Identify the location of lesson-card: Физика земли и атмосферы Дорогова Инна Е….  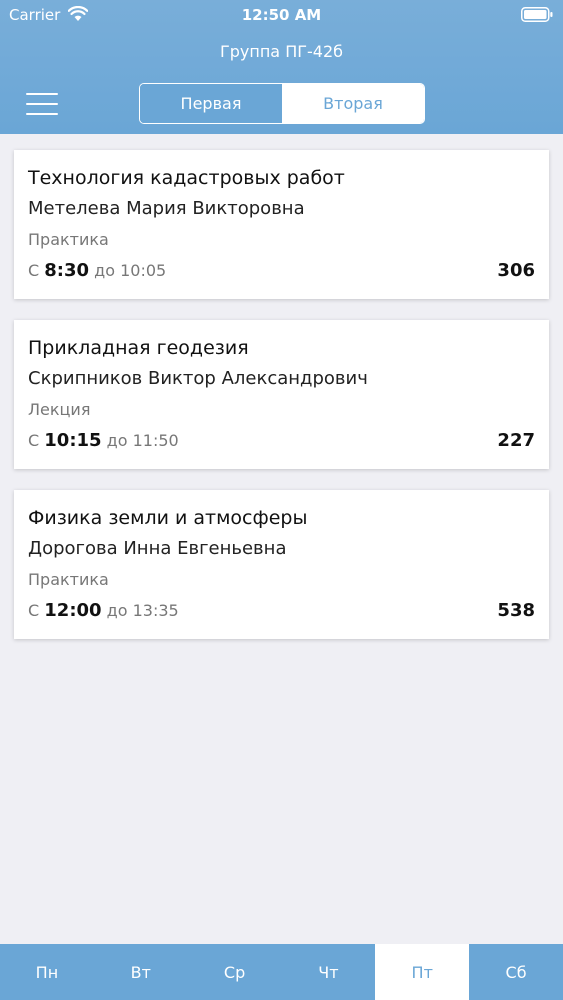
(281, 564).